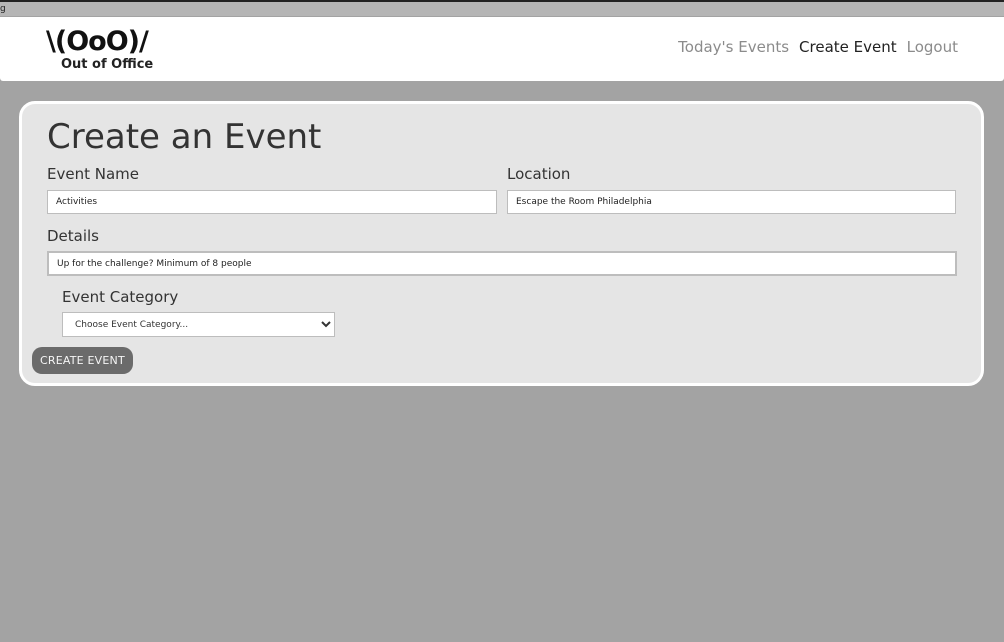 The height and width of the screenshot is (642, 1004). What do you see at coordinates (73, 236) in the screenshot?
I see `details-label: Details` at bounding box center [73, 236].